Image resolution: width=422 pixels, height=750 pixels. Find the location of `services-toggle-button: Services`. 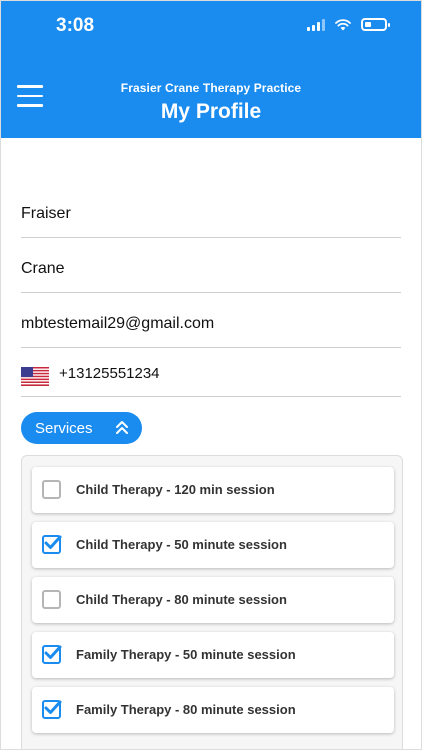

services-toggle-button: Services is located at coordinates (81, 428).